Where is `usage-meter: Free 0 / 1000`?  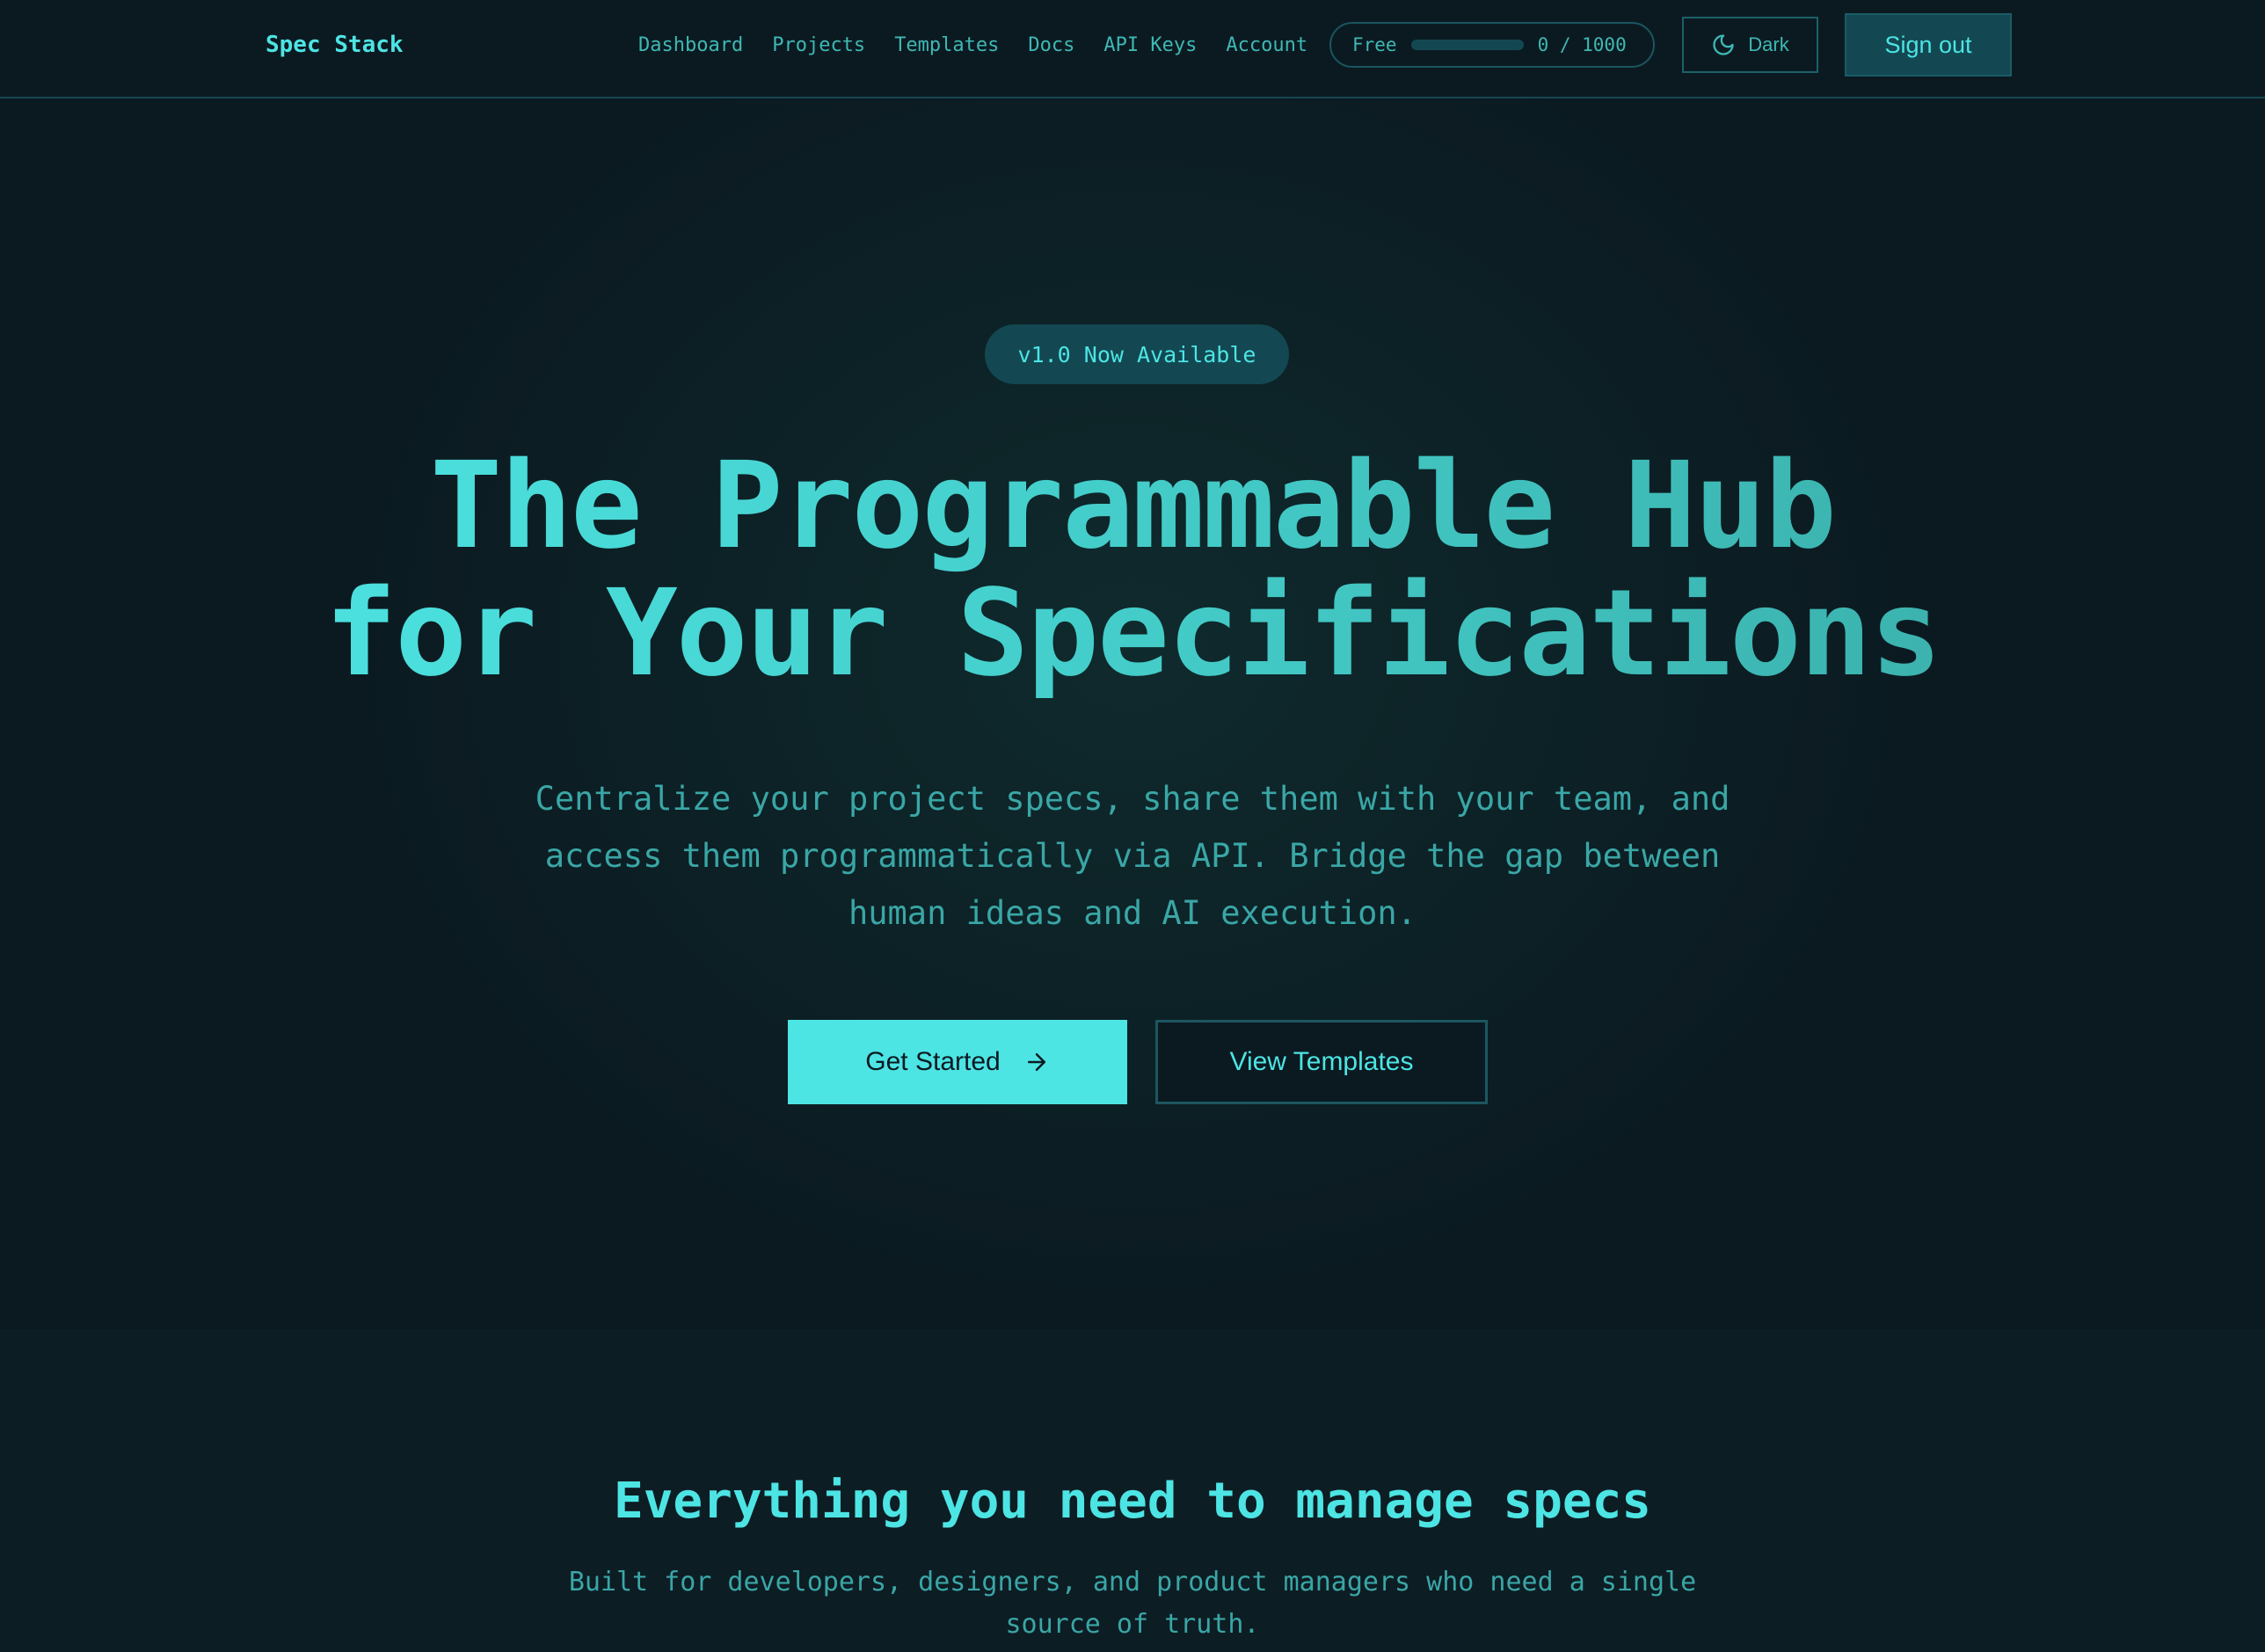 usage-meter: Free 0 / 1000 is located at coordinates (1492, 45).